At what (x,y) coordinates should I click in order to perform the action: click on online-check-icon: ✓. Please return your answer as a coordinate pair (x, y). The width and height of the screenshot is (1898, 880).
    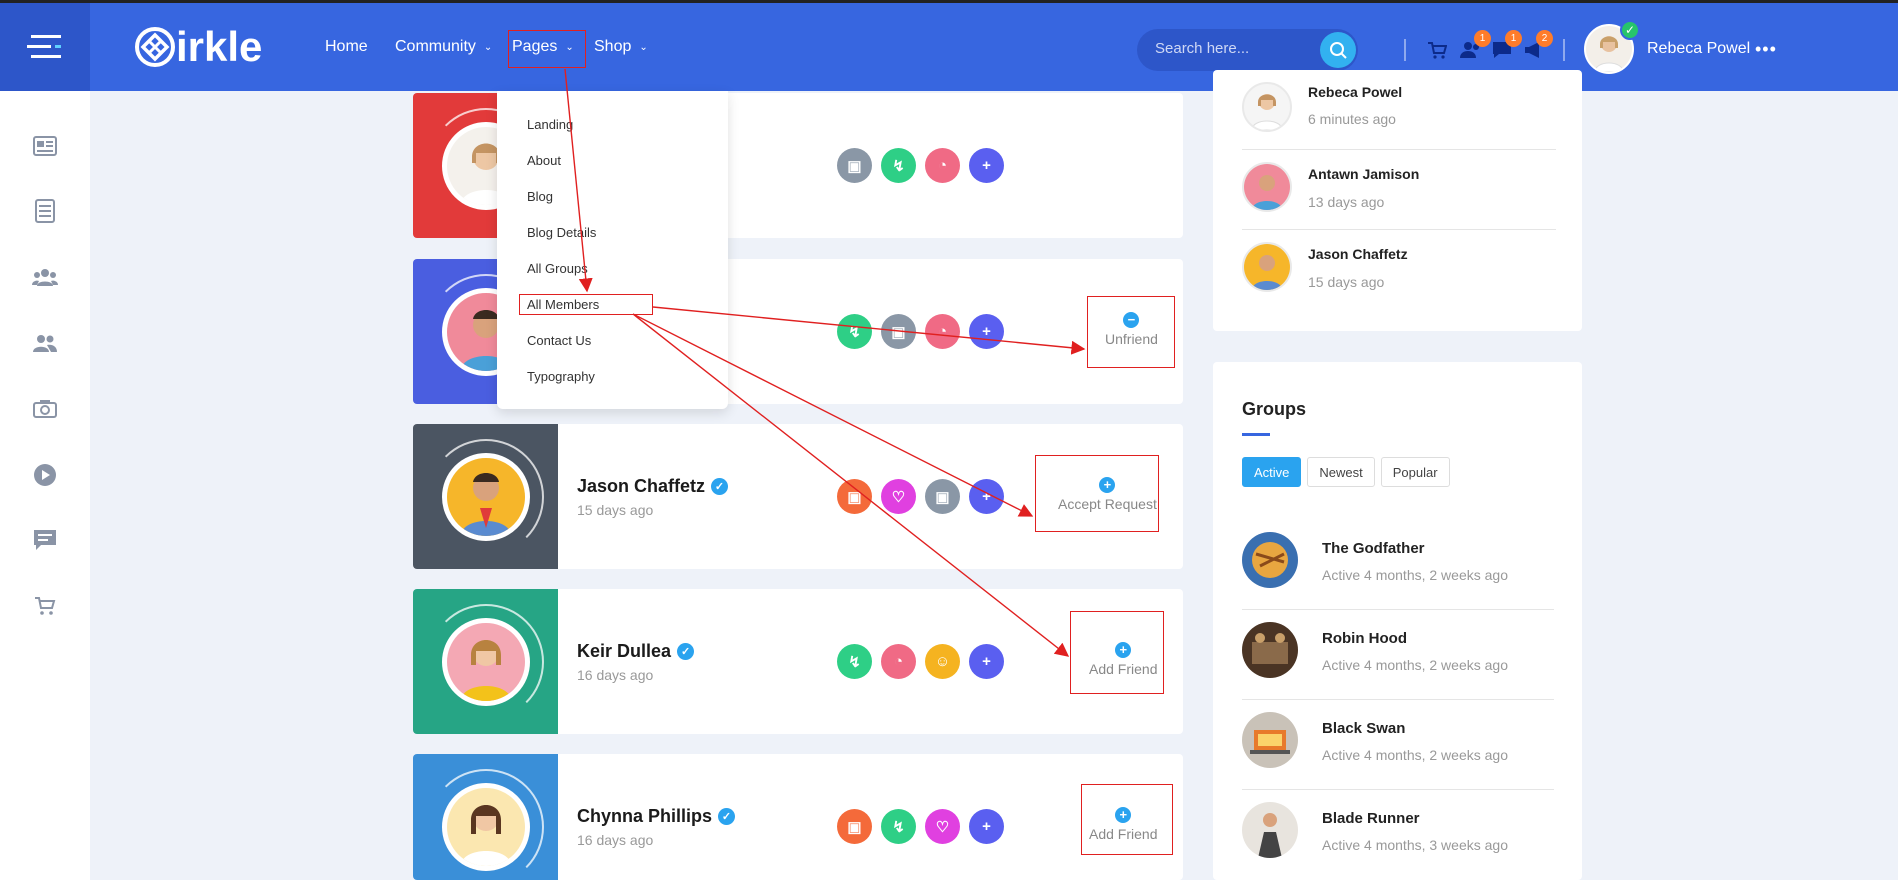
    Looking at the image, I should click on (1630, 30).